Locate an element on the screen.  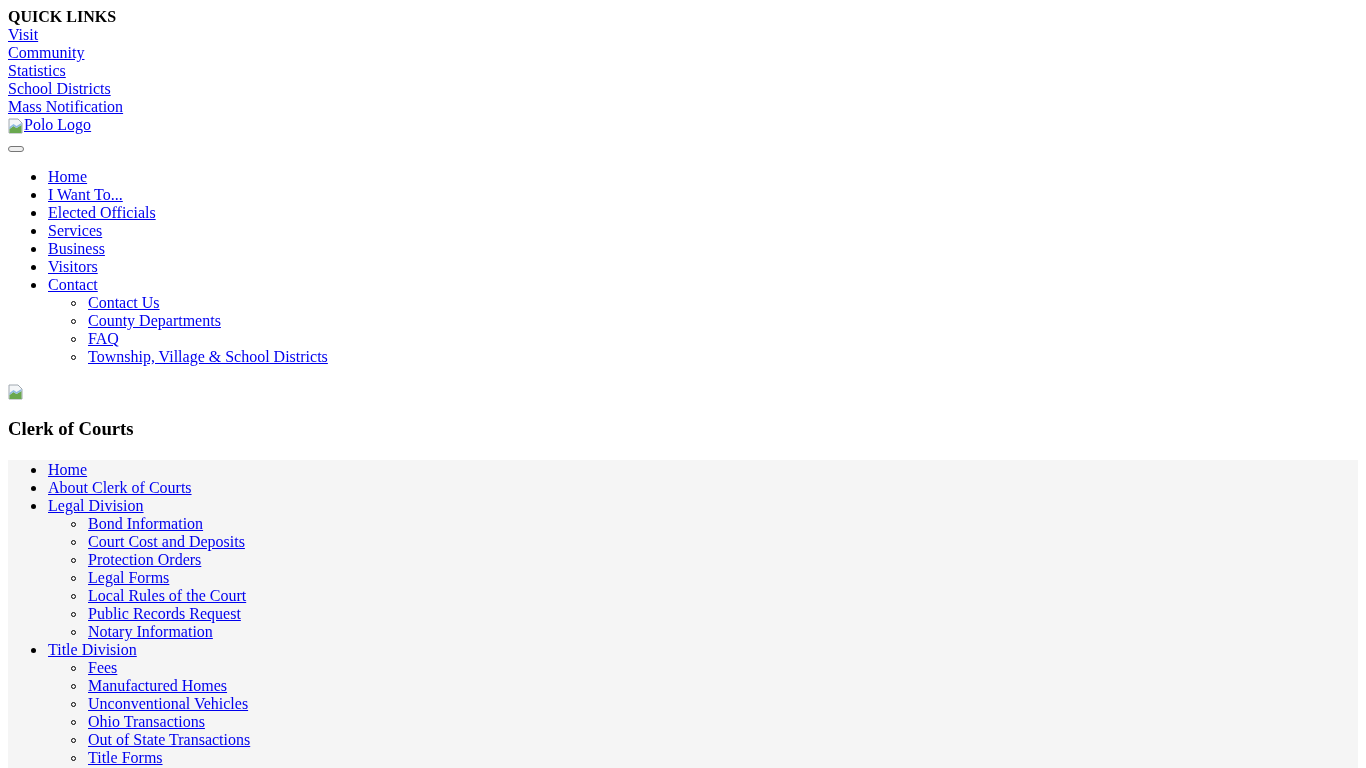
nav-link: Title Forms is located at coordinates (125, 758).